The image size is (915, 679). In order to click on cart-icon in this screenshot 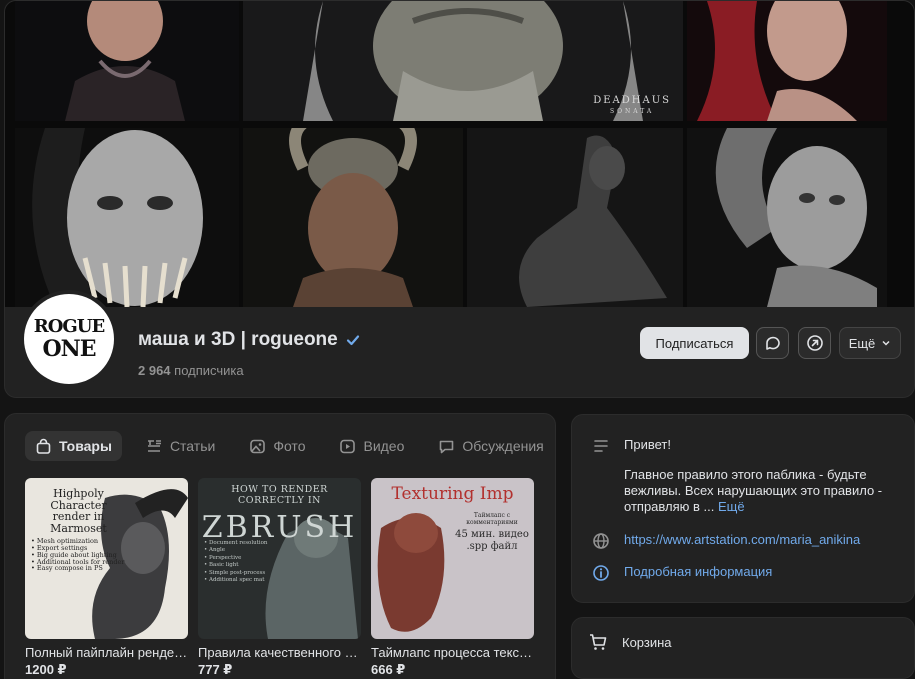, I will do `click(598, 642)`.